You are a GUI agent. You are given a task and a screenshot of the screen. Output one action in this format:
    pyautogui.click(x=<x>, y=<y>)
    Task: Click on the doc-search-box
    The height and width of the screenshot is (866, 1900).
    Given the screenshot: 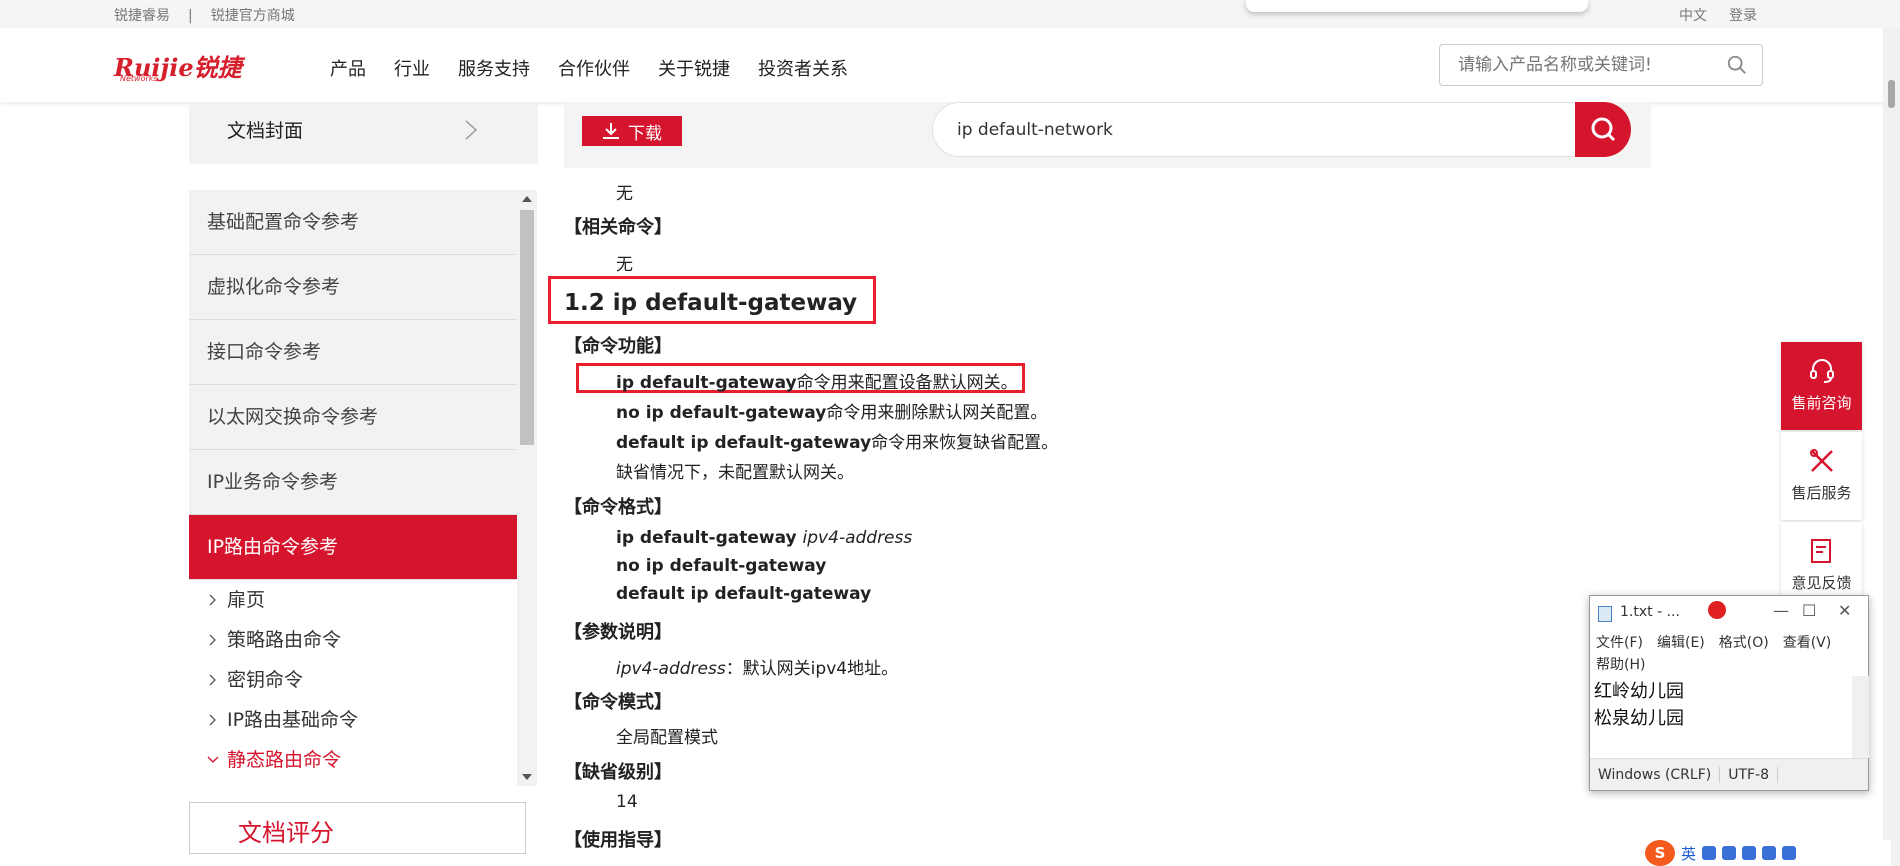 What is the action you would take?
    pyautogui.click(x=1266, y=129)
    